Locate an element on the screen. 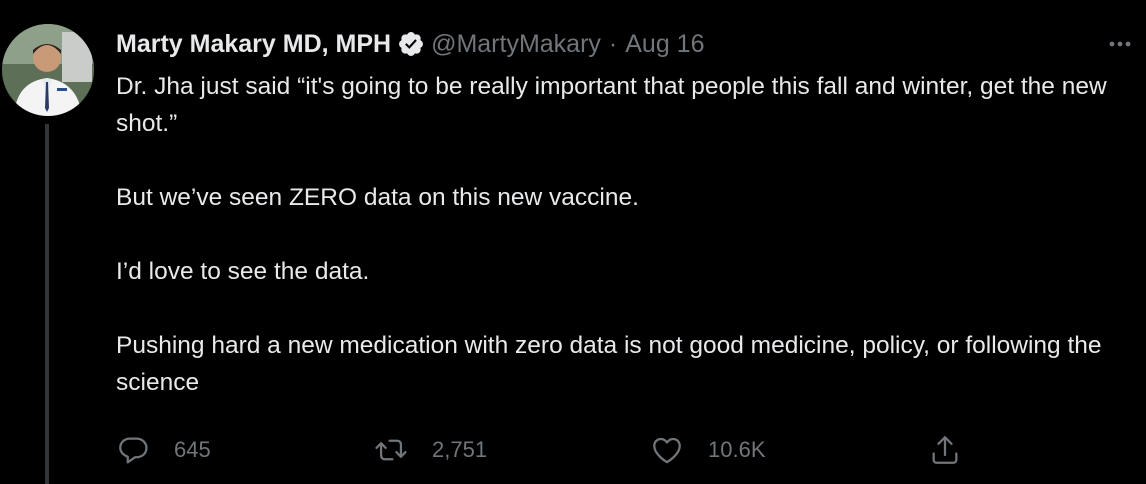  reply-count: 645 is located at coordinates (192, 449).